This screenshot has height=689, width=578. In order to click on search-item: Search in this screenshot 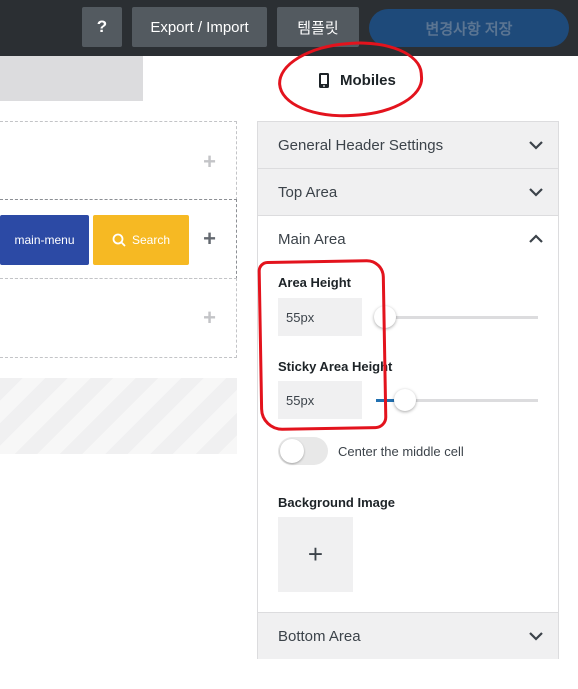, I will do `click(141, 240)`.